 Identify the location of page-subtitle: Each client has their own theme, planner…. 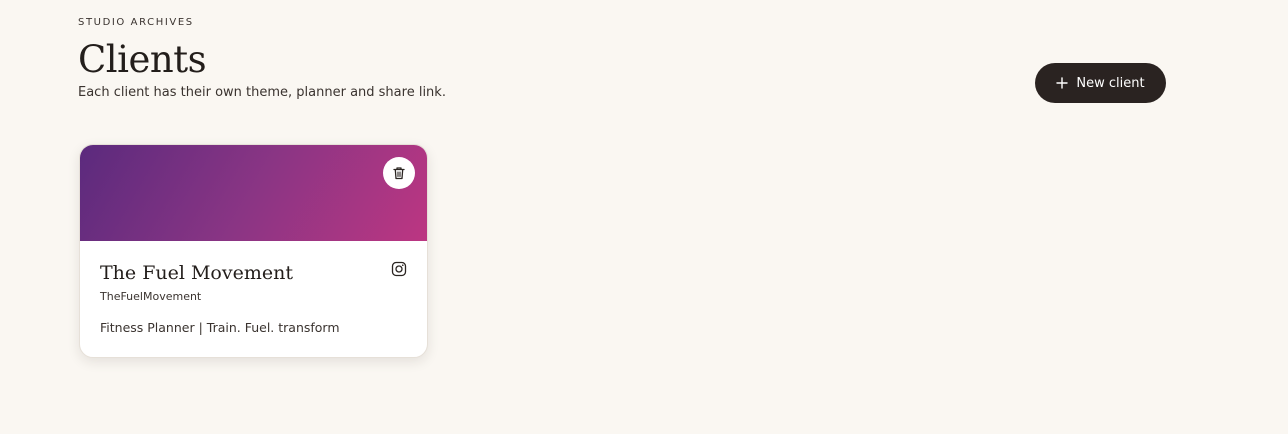
(262, 92).